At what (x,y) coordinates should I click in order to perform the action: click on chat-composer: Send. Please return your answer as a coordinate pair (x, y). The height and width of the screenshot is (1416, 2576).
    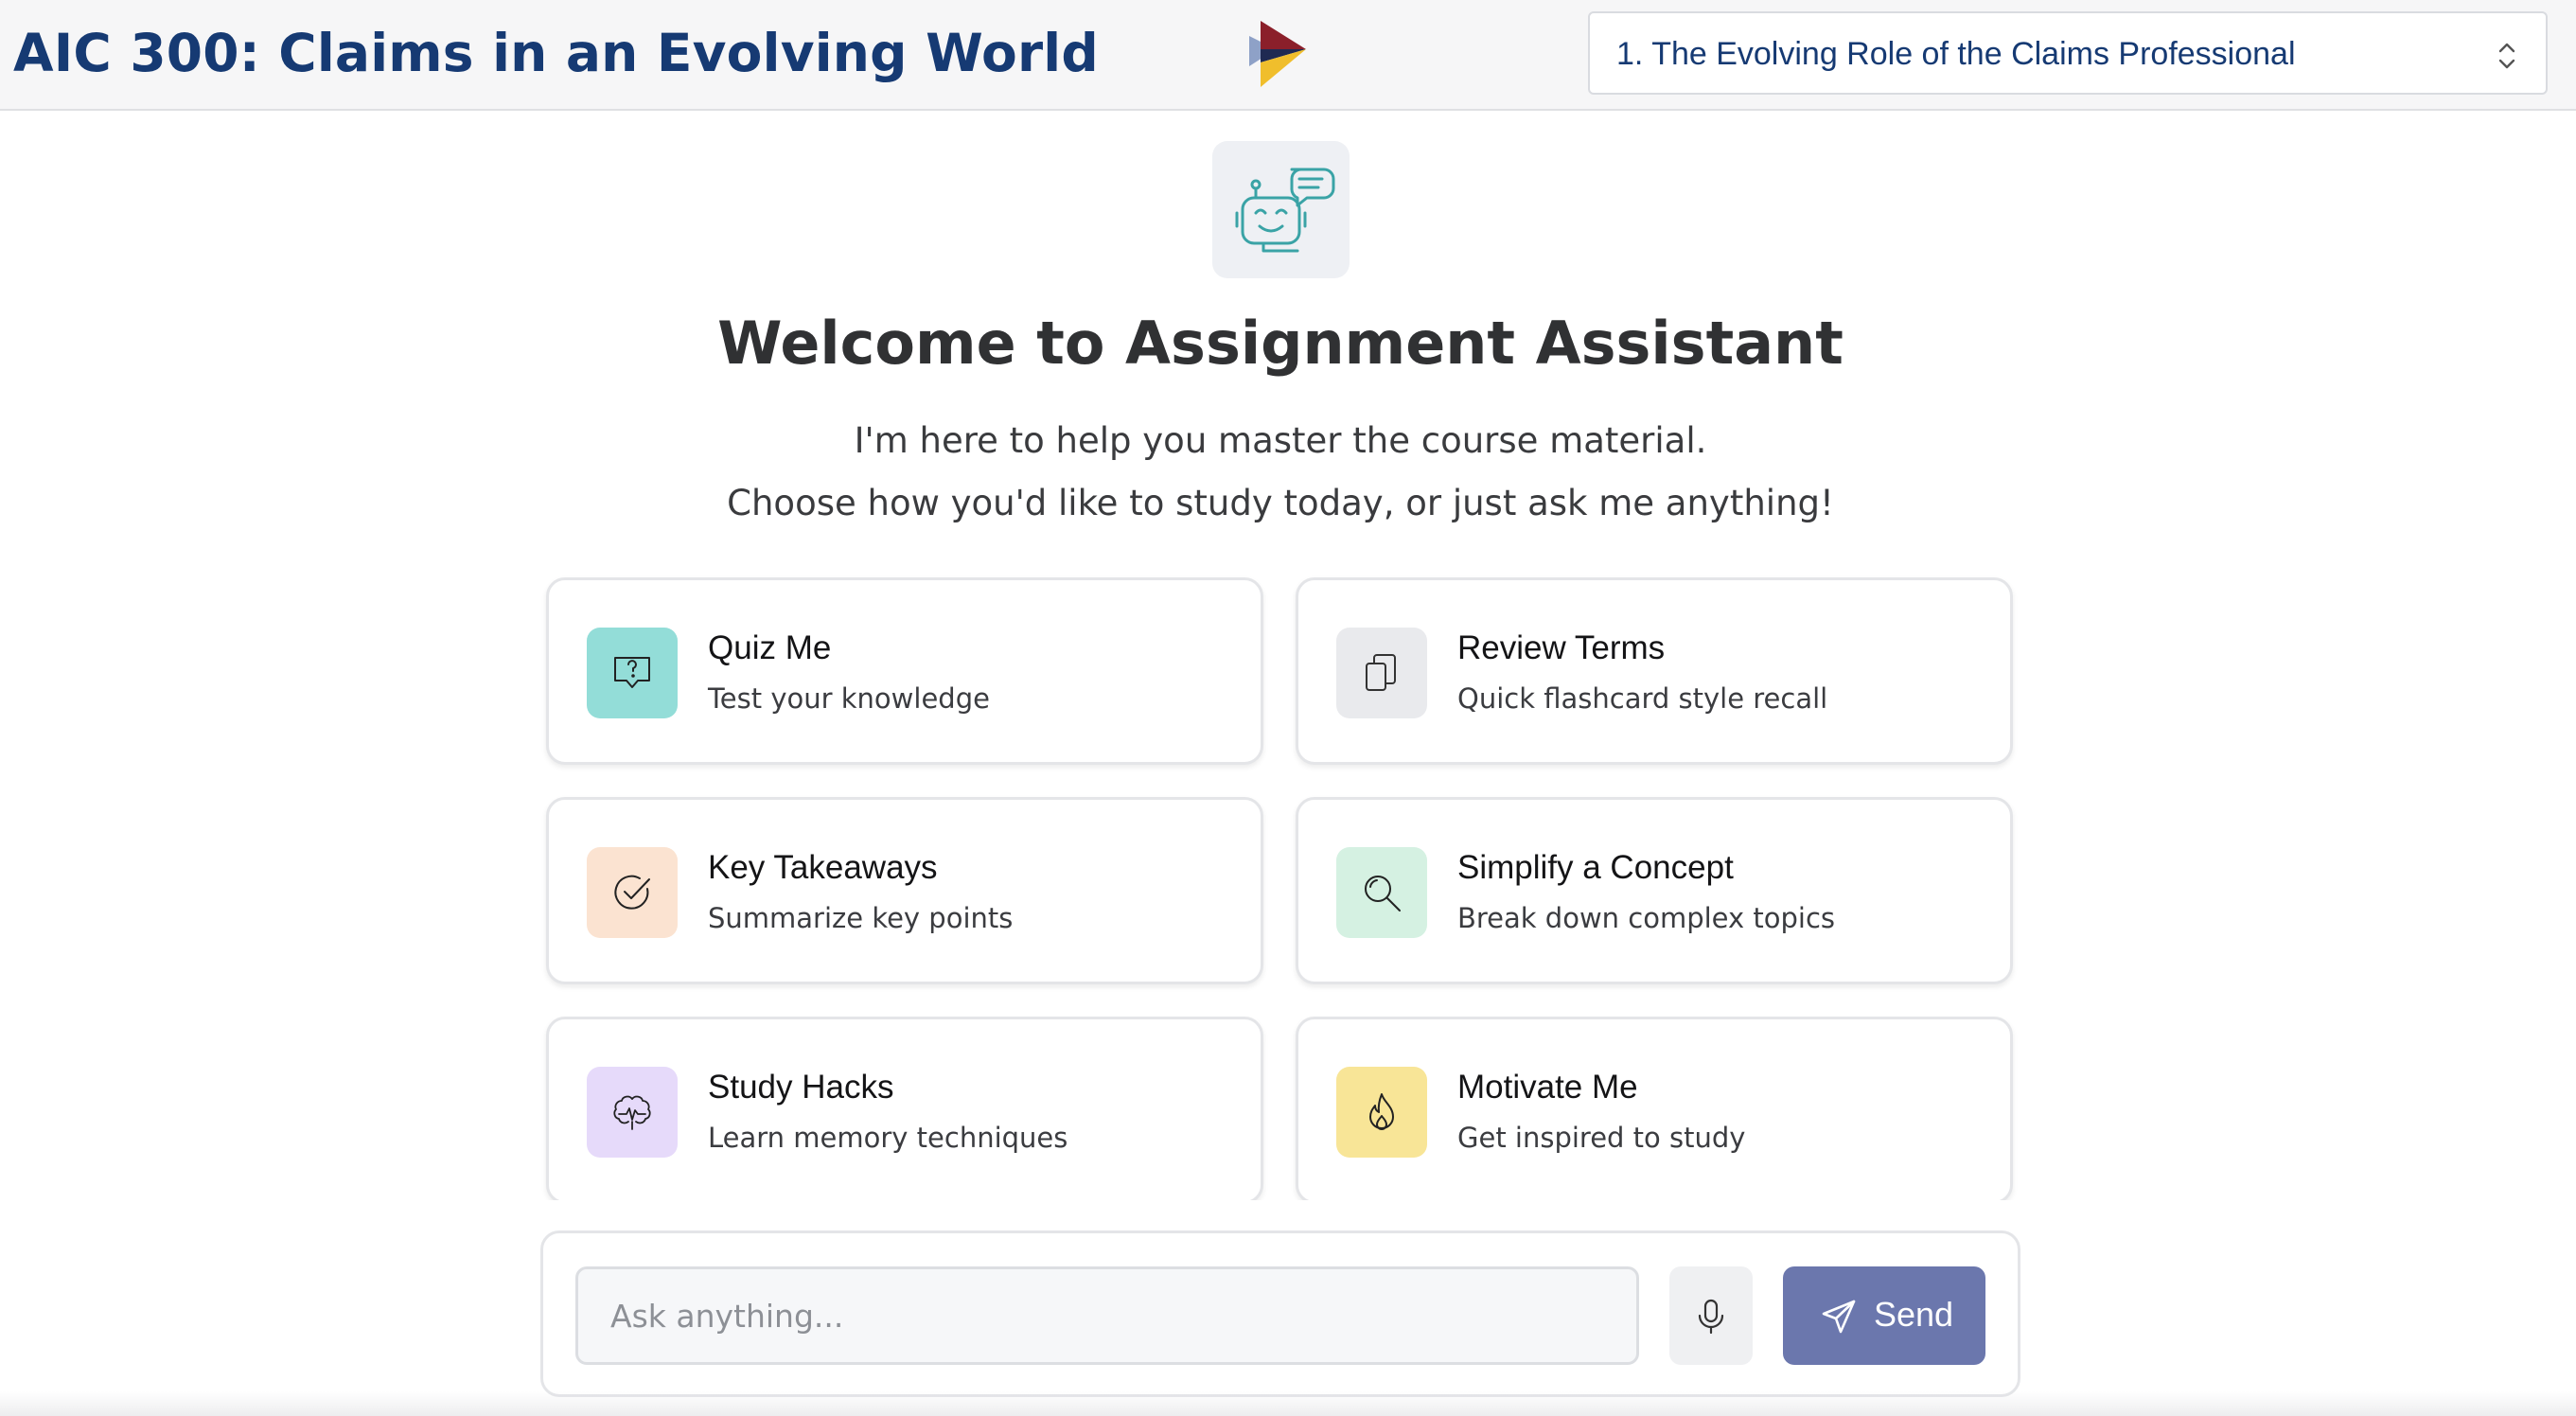
    Looking at the image, I should click on (1280, 1313).